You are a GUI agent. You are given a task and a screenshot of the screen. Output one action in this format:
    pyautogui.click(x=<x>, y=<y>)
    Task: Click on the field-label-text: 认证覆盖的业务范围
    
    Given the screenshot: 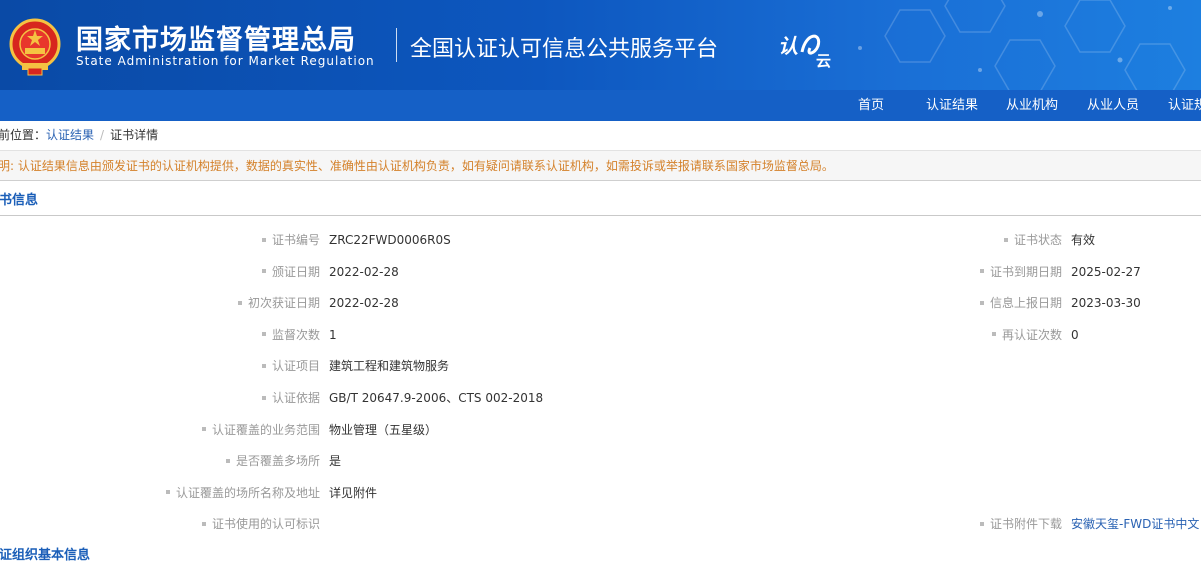 What is the action you would take?
    pyautogui.click(x=265, y=429)
    